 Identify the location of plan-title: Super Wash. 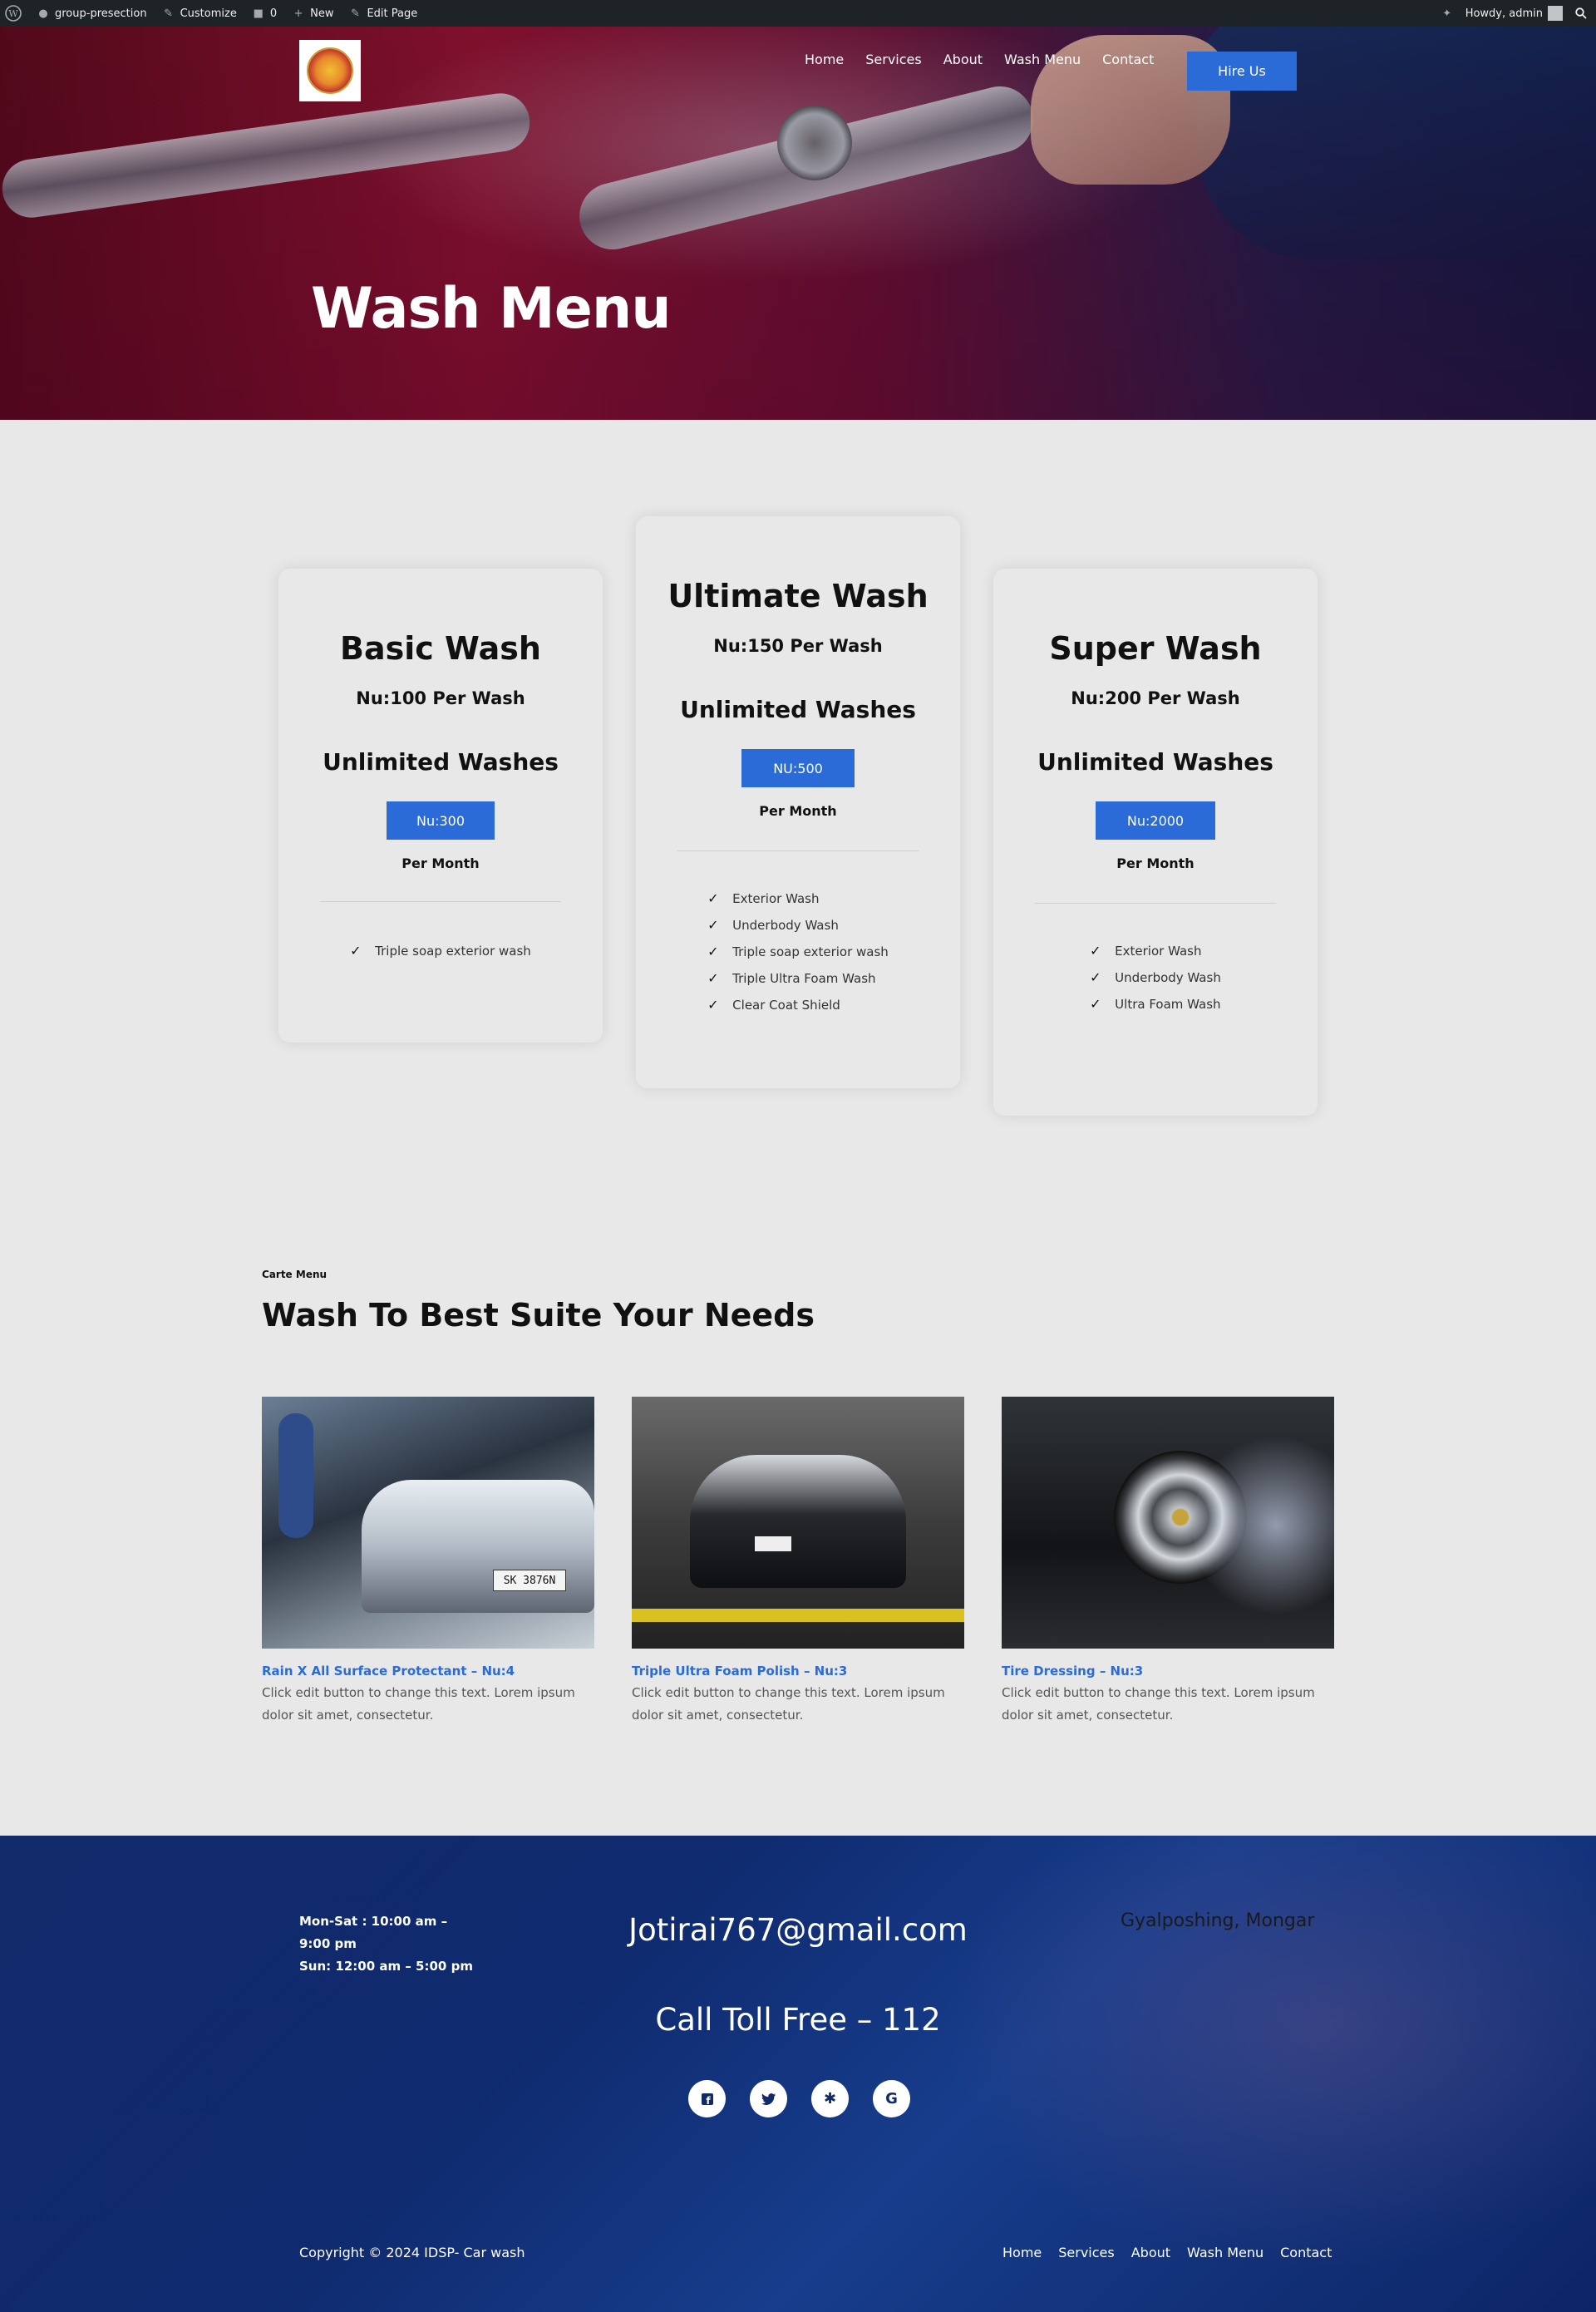
(1155, 648).